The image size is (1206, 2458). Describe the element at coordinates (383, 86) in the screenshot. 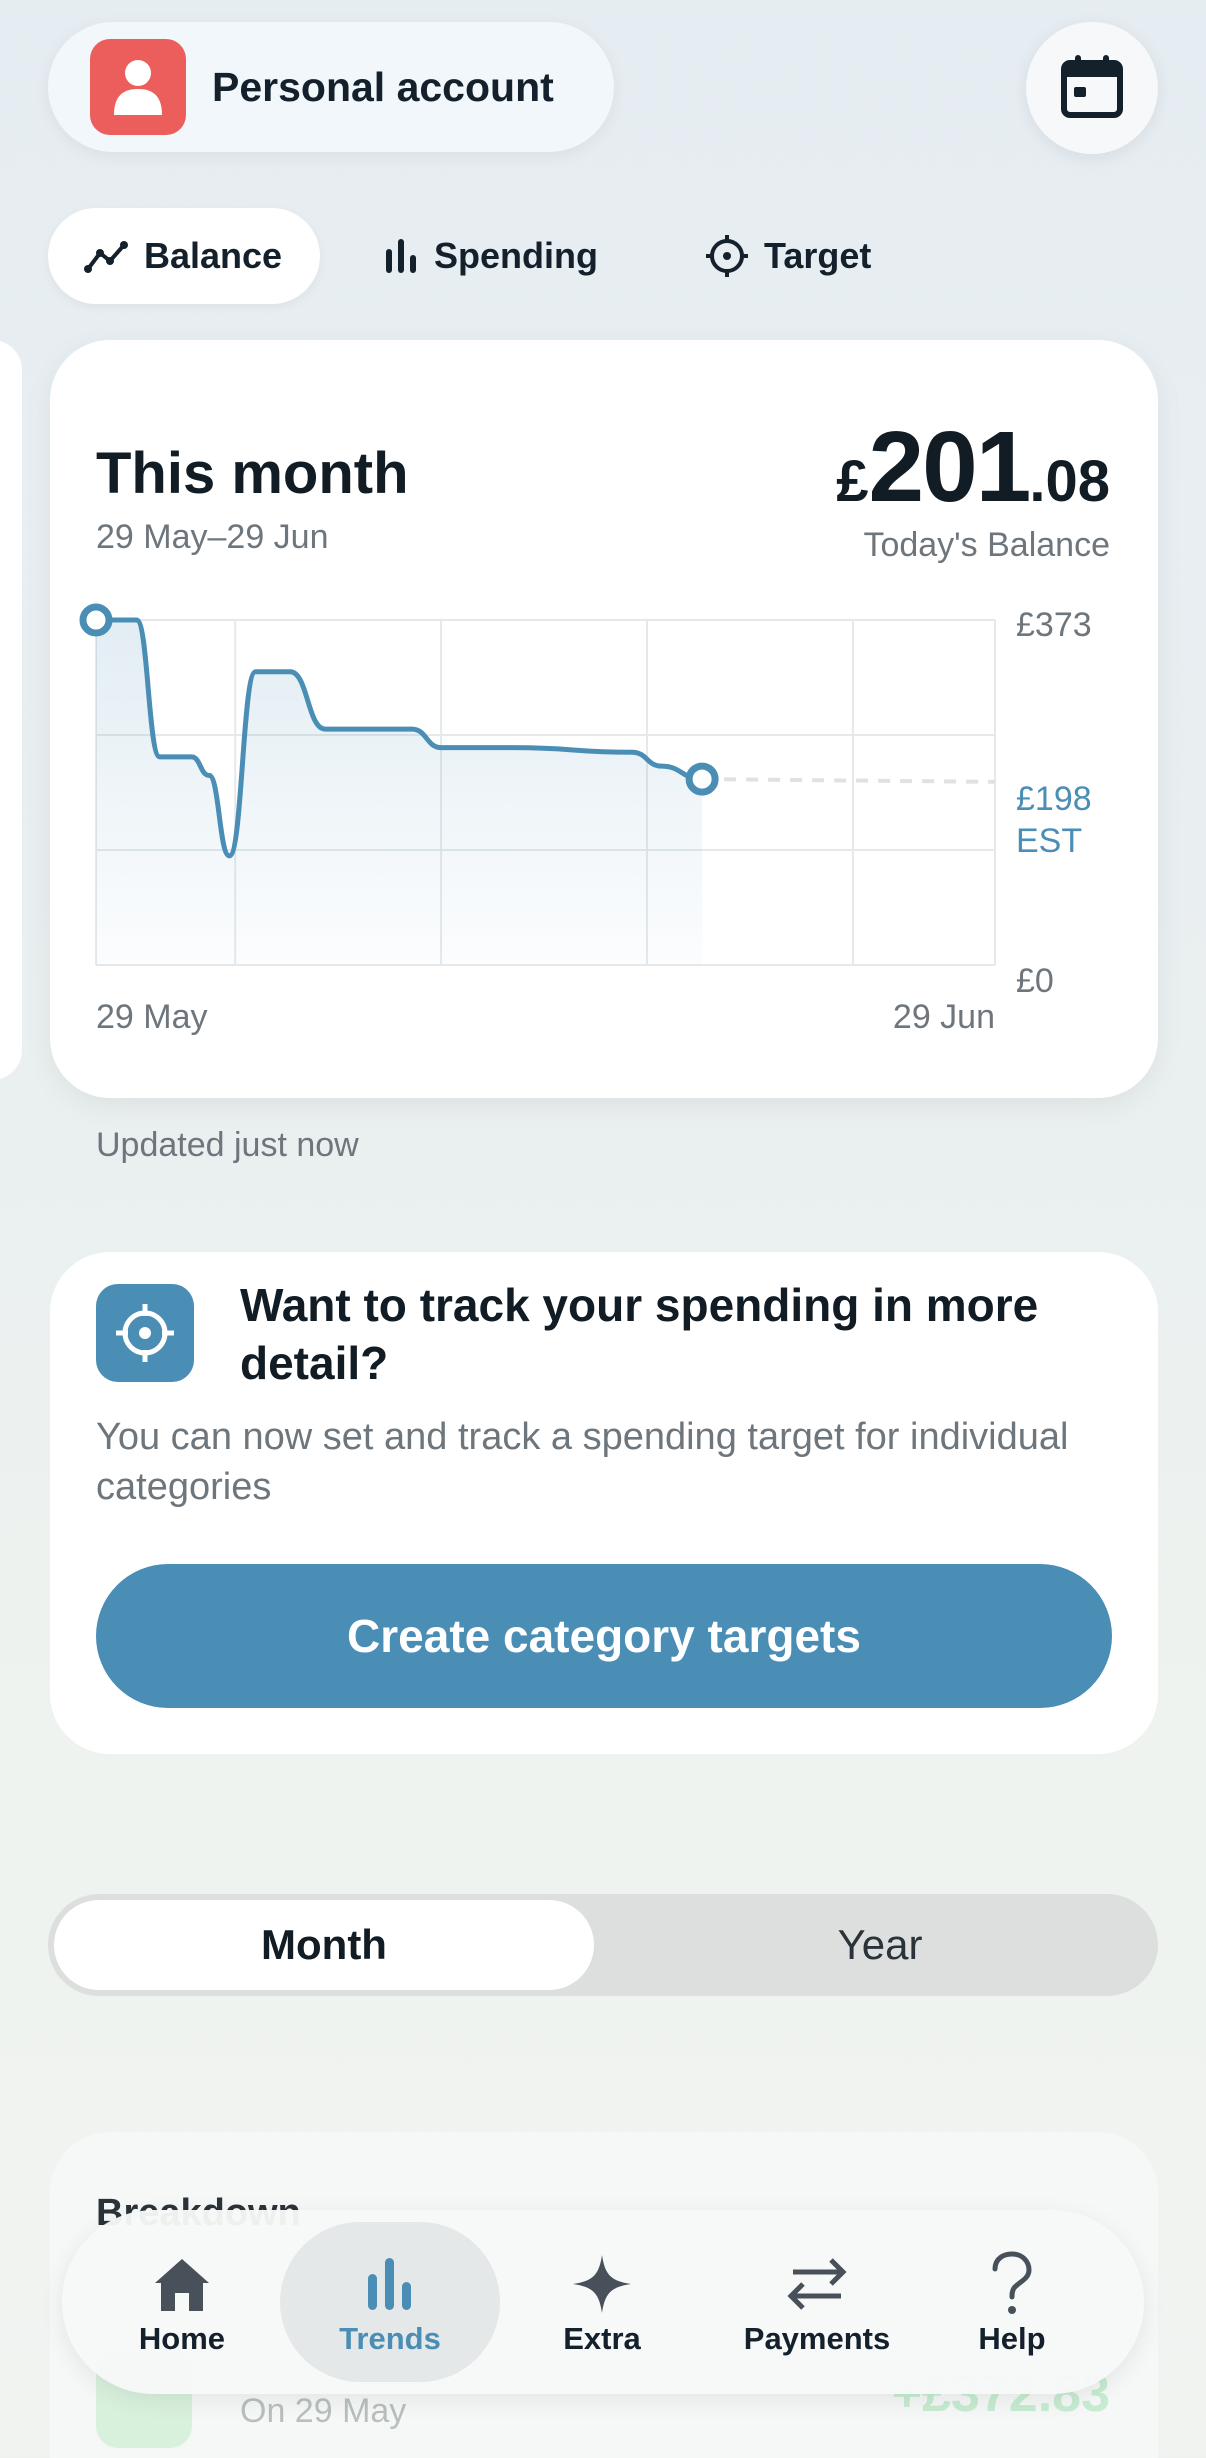

I see `account-label: Personal account` at that location.